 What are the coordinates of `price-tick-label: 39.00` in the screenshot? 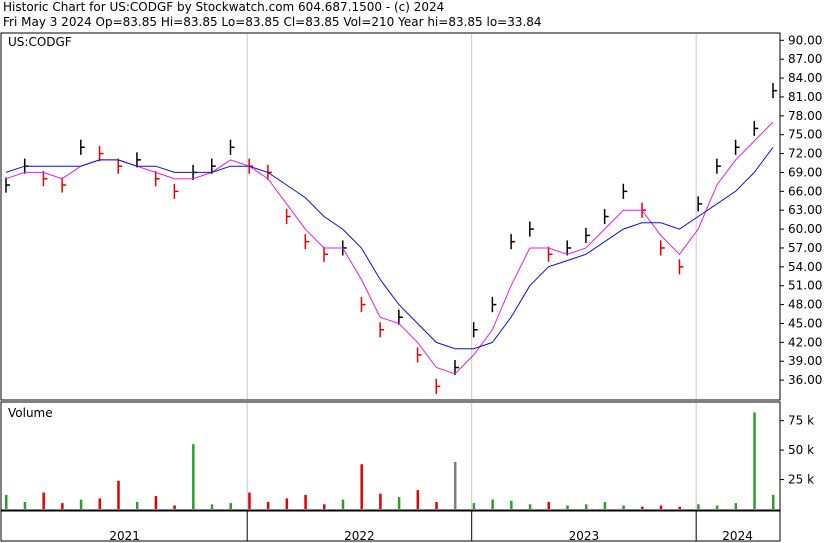 It's located at (805, 361).